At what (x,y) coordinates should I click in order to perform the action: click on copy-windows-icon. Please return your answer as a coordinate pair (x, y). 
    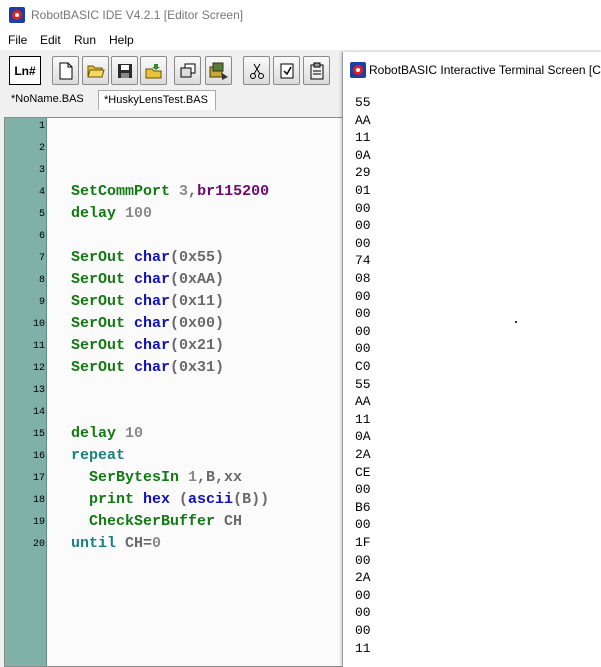
    Looking at the image, I should click on (187, 70).